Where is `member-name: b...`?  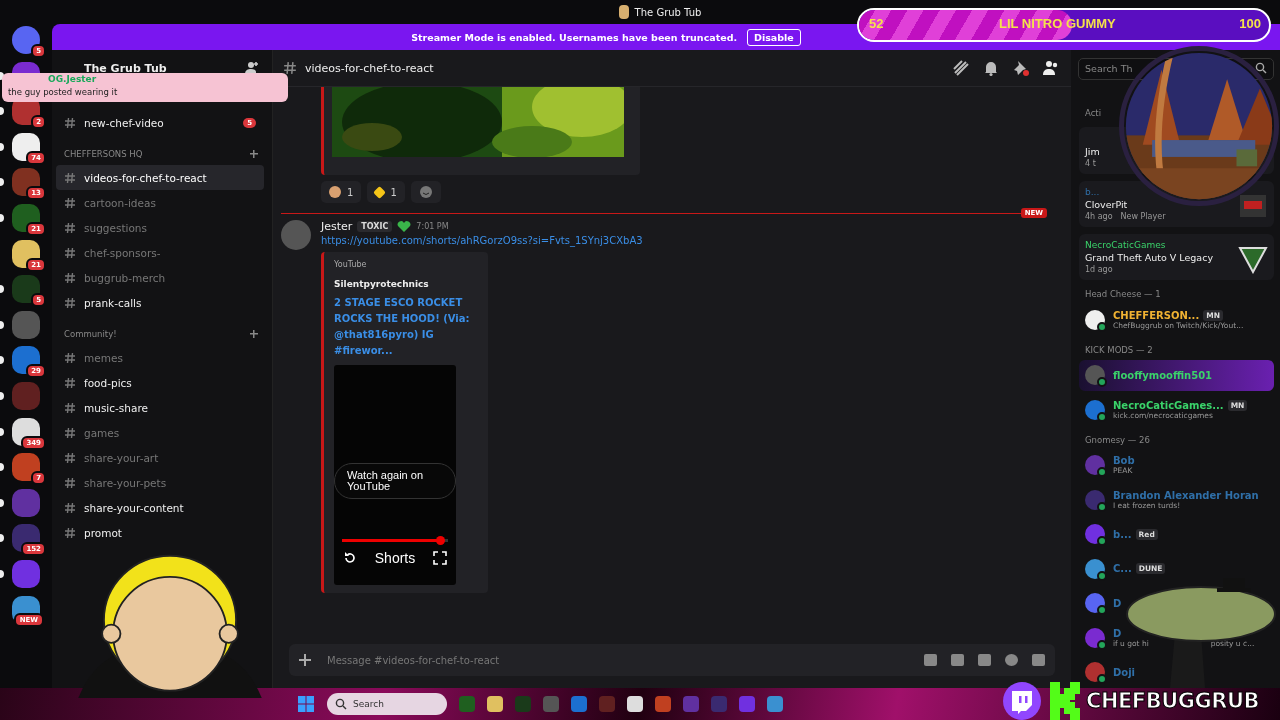
member-name: b... is located at coordinates (1122, 534).